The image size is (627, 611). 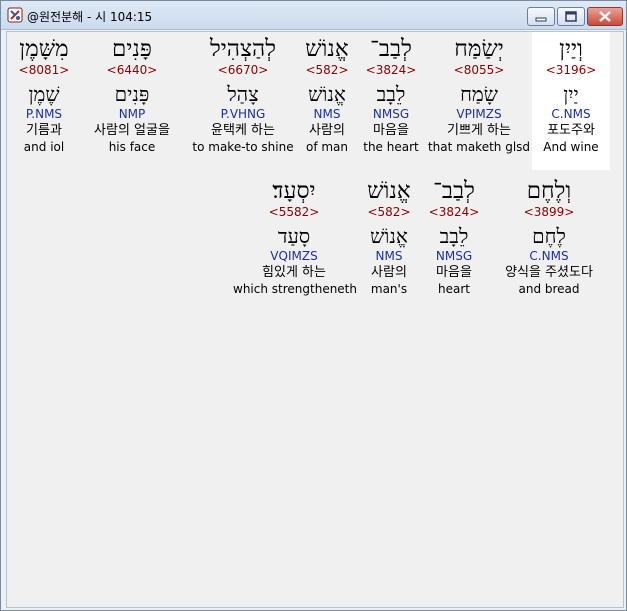 I want to click on korean-gloss: 힘있게 하는, so click(x=294, y=272).